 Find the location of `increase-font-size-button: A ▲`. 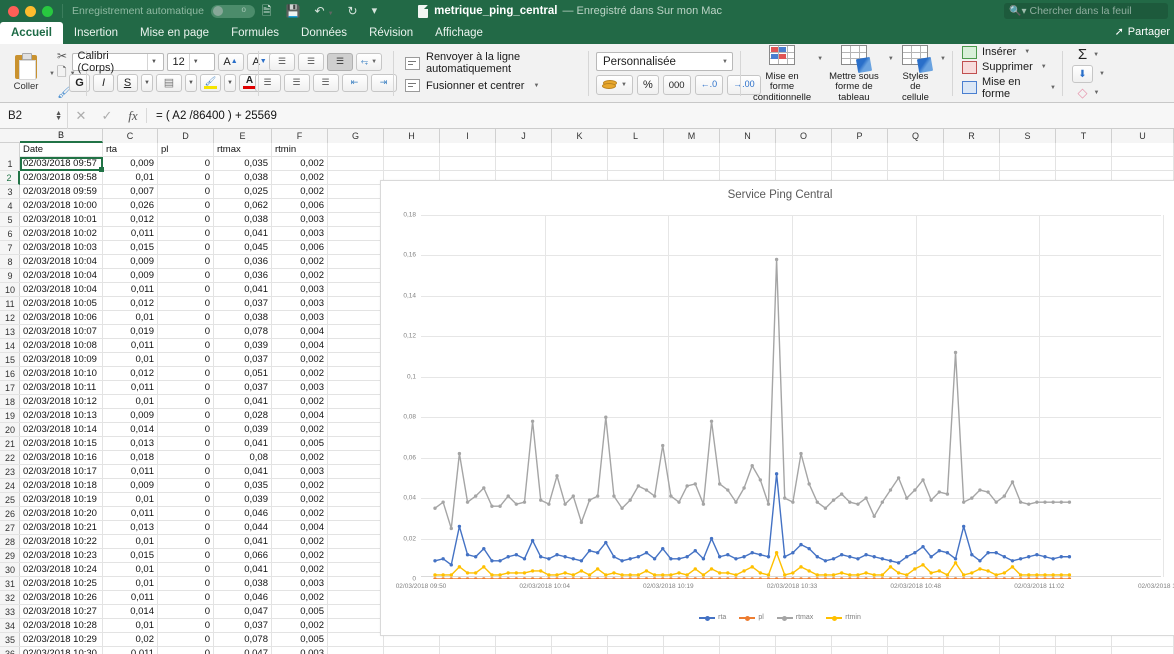

increase-font-size-button: A ▲ is located at coordinates (230, 61).